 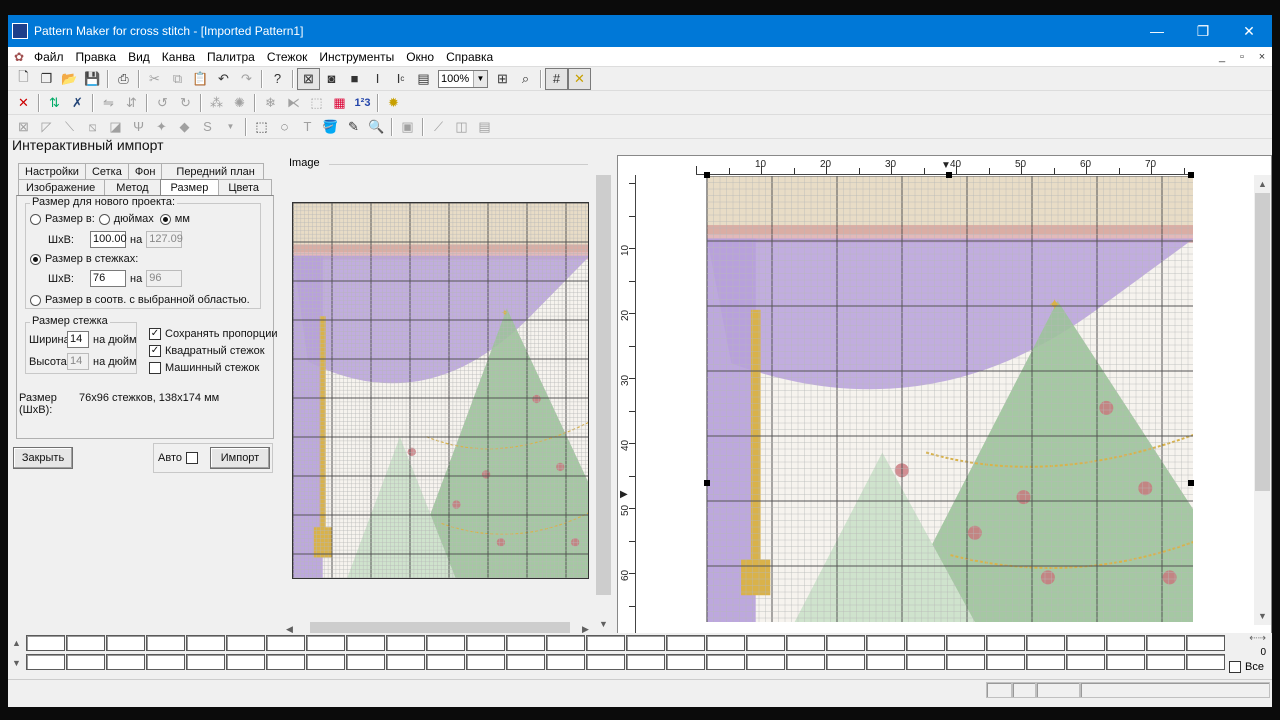 I want to click on save-icon: 💾, so click(x=92, y=79).